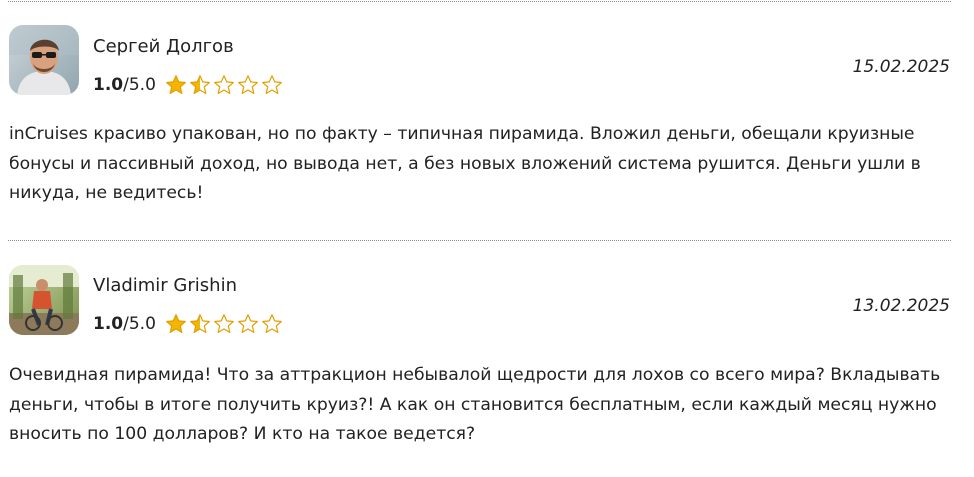 The image size is (974, 477). What do you see at coordinates (901, 306) in the screenshot?
I see `review-date: 13.02.2025` at bounding box center [901, 306].